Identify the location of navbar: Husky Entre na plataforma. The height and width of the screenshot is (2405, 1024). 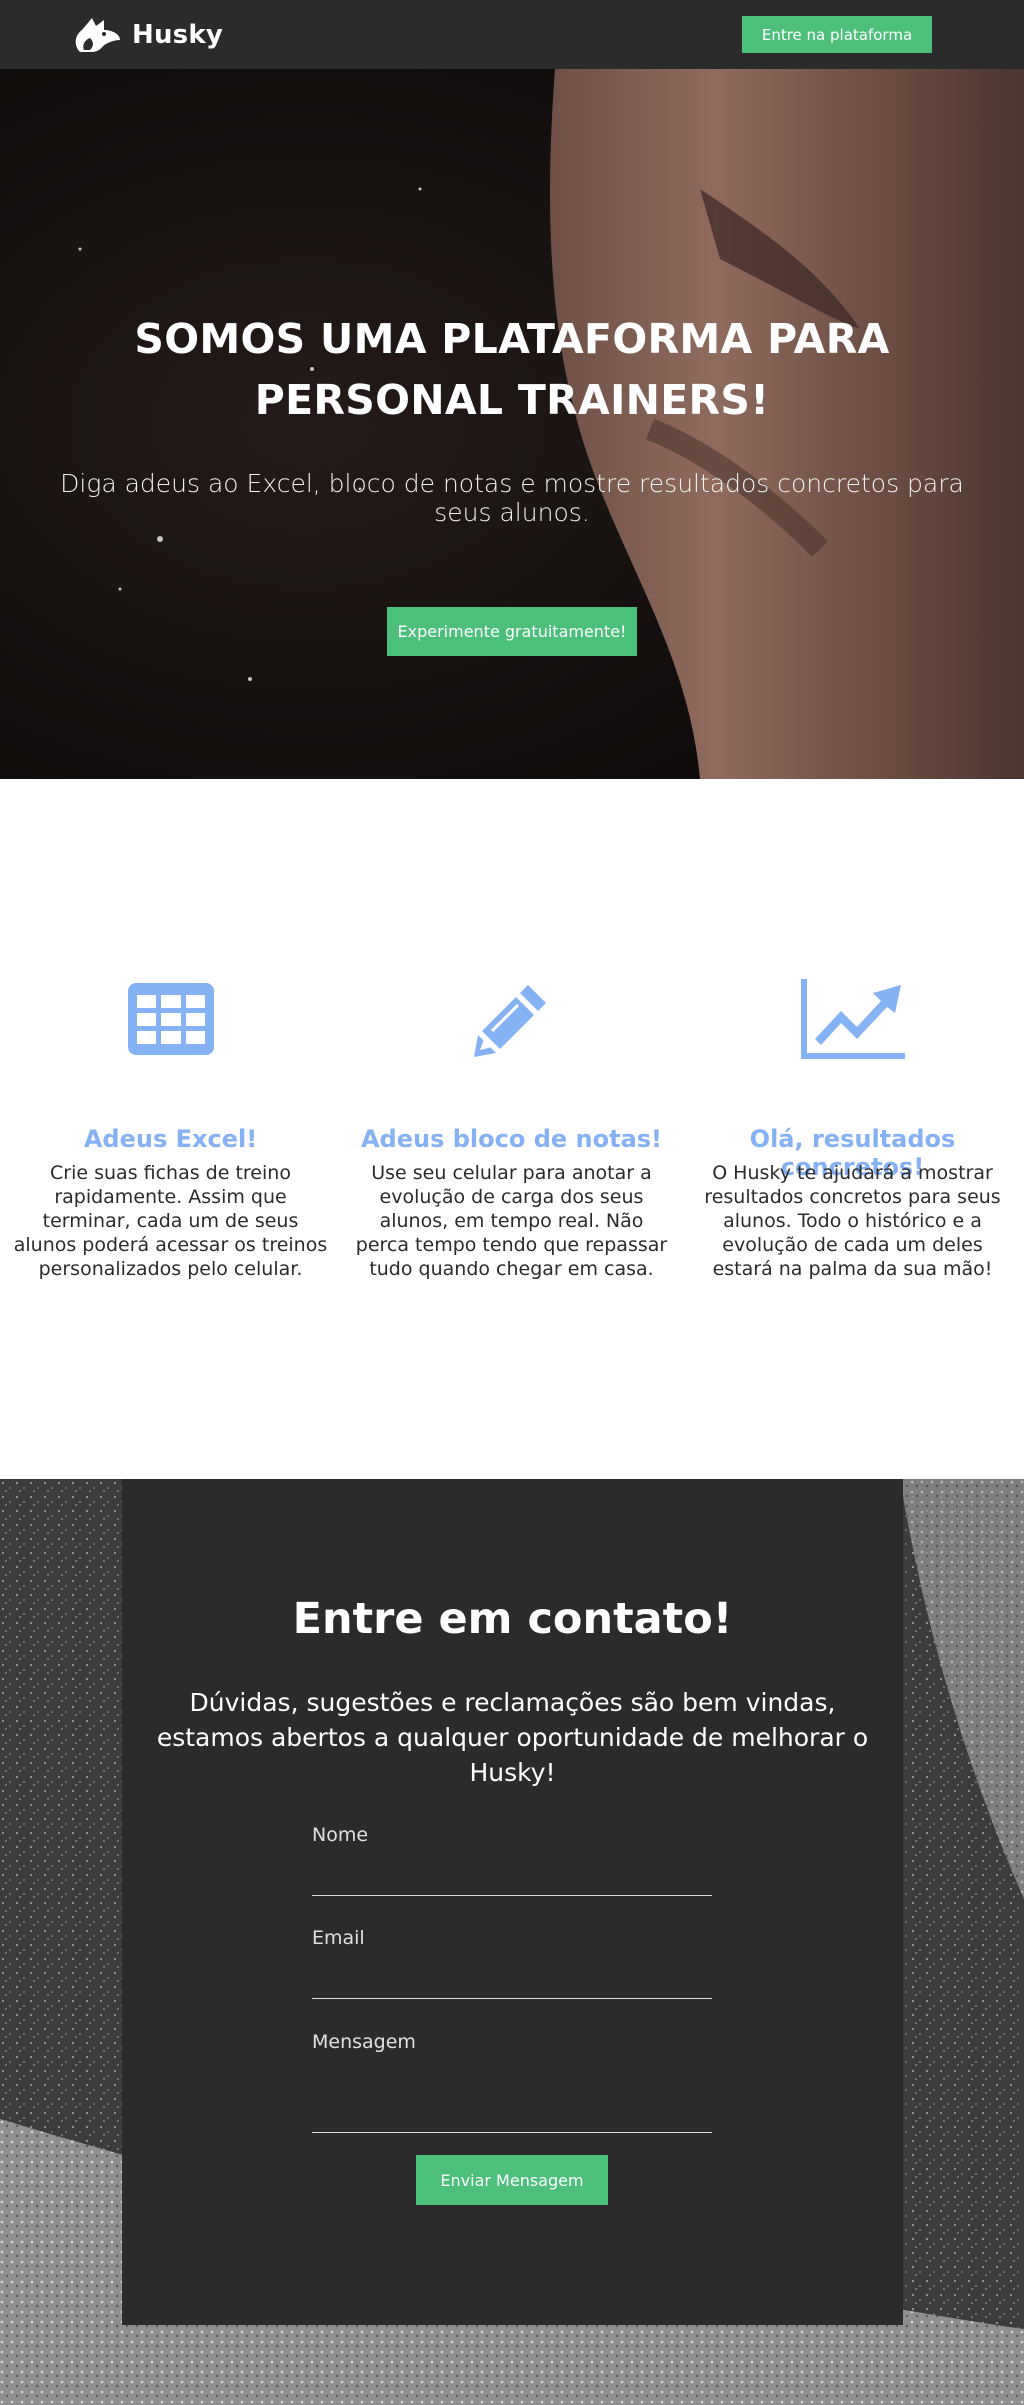
(512, 34).